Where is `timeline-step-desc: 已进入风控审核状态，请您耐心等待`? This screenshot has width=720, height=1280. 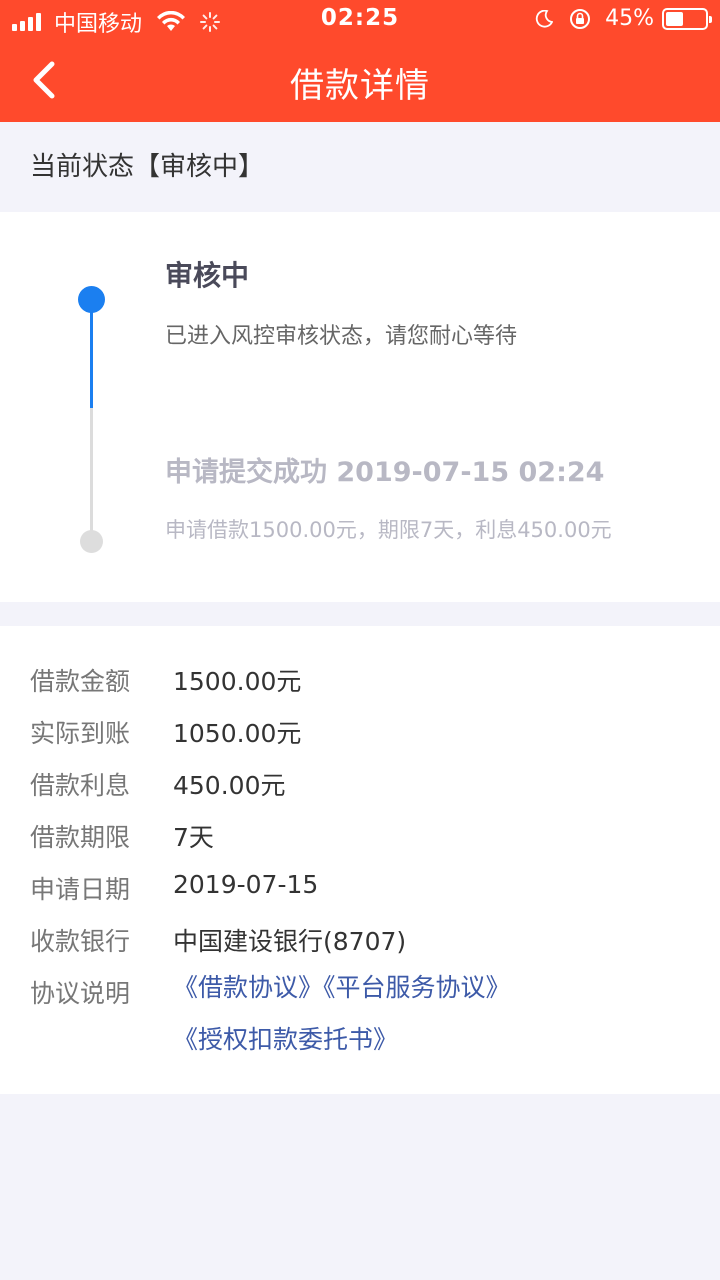 timeline-step-desc: 已进入风控审核状态，请您耐心等待 is located at coordinates (341, 336).